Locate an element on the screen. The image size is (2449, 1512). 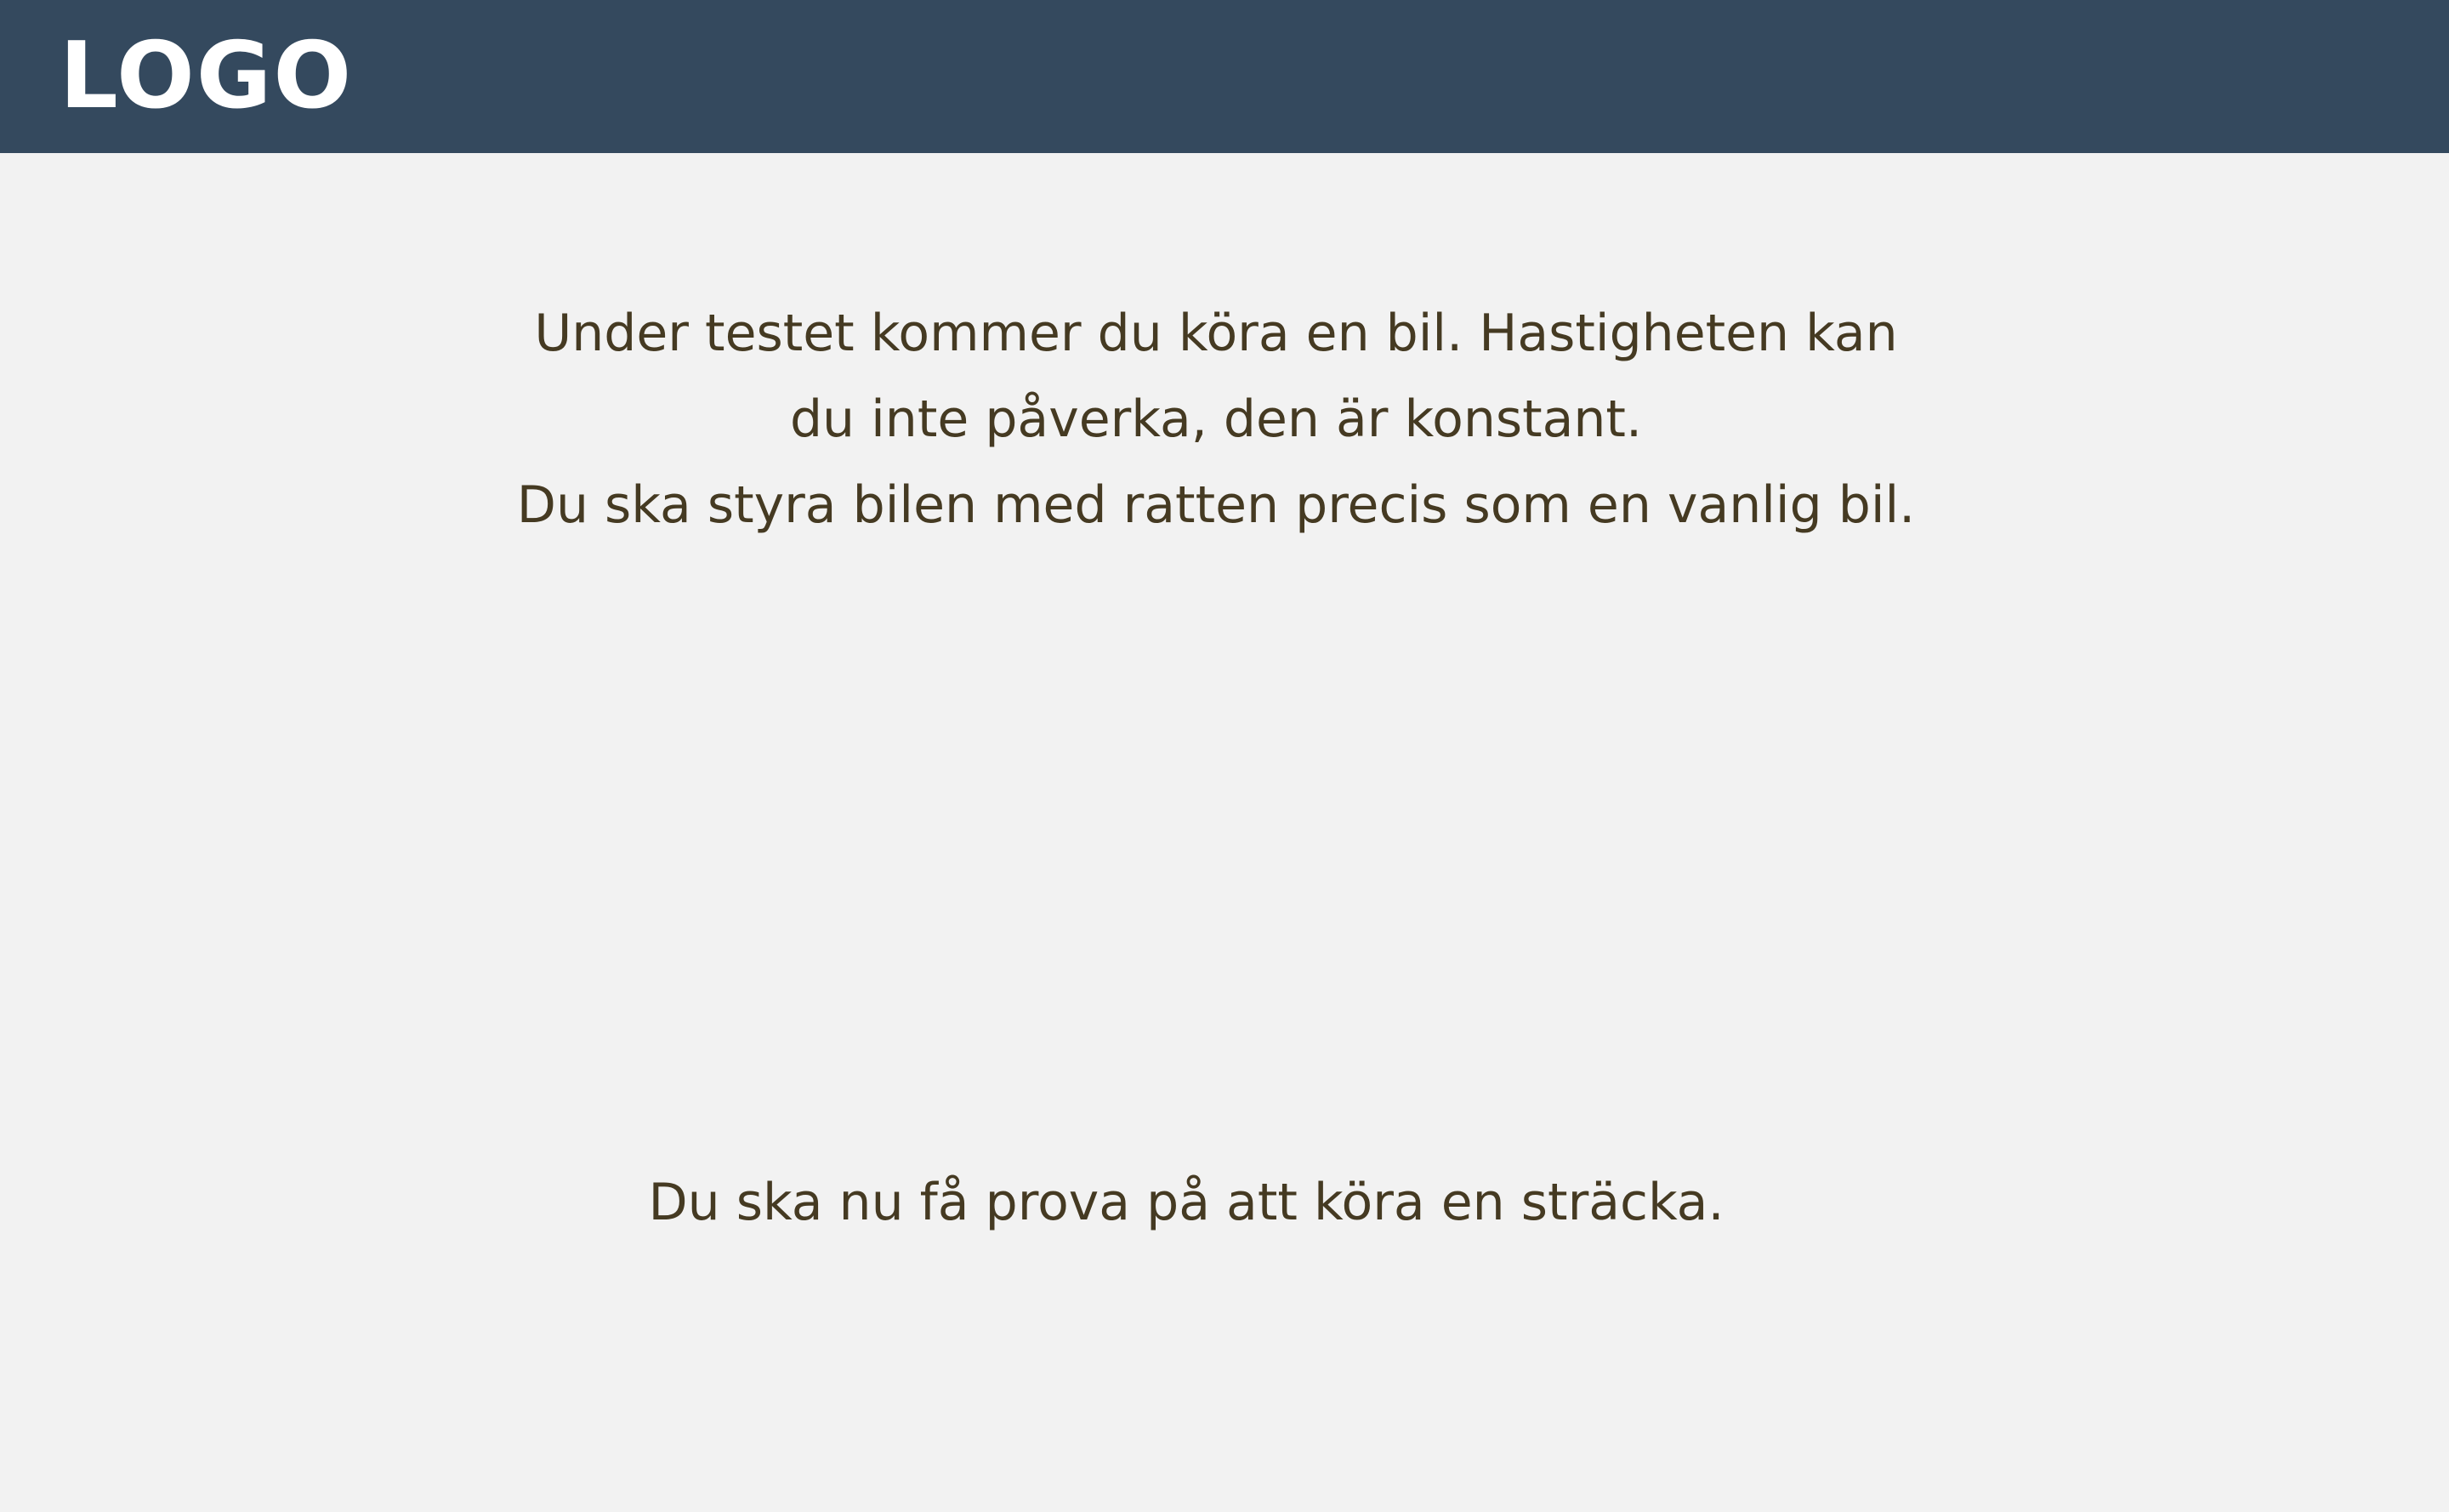
instructions-line-2: du inte påverka, den är konstant. is located at coordinates (1216, 419).